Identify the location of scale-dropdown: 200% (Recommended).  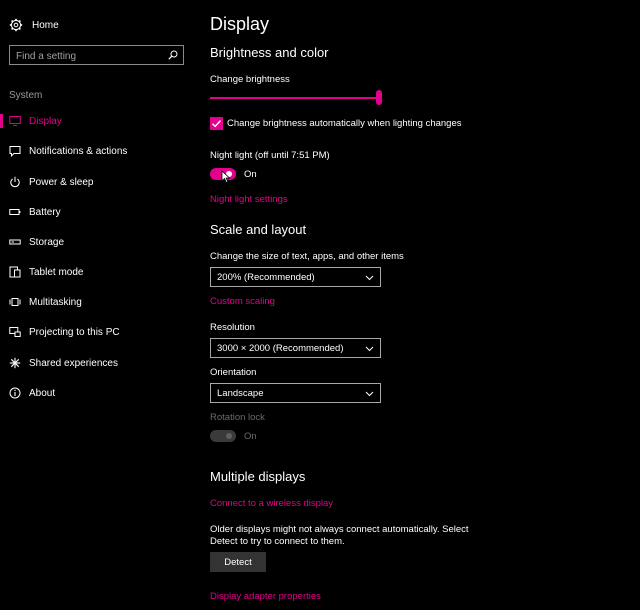
(295, 277).